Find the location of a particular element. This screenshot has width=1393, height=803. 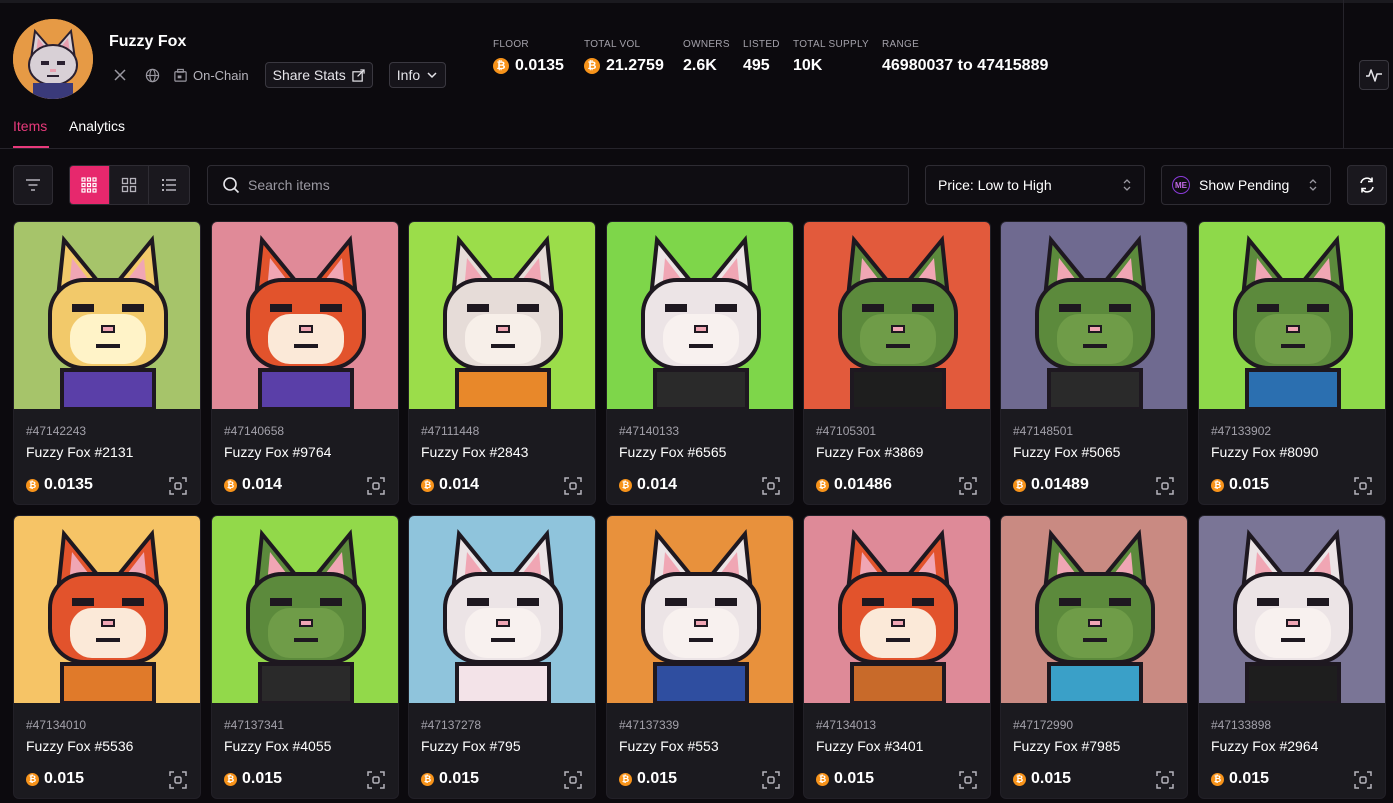

stat-value: 21.2759 is located at coordinates (635, 65).